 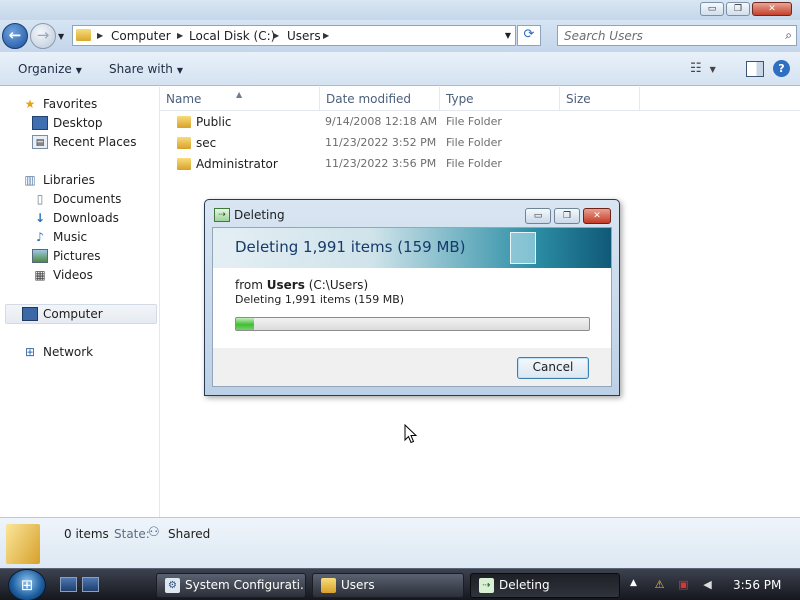 What do you see at coordinates (154, 532) in the screenshot?
I see `shared-users-icon: ⚇` at bounding box center [154, 532].